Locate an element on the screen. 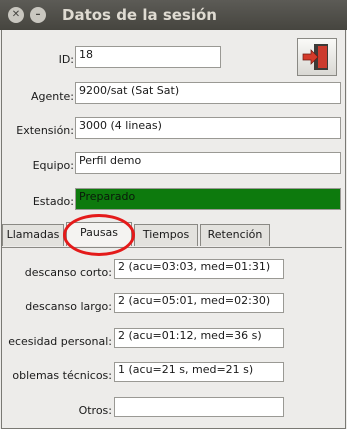 Image resolution: width=347 pixels, height=429 pixels. agente-label: Agente: is located at coordinates (52, 96).